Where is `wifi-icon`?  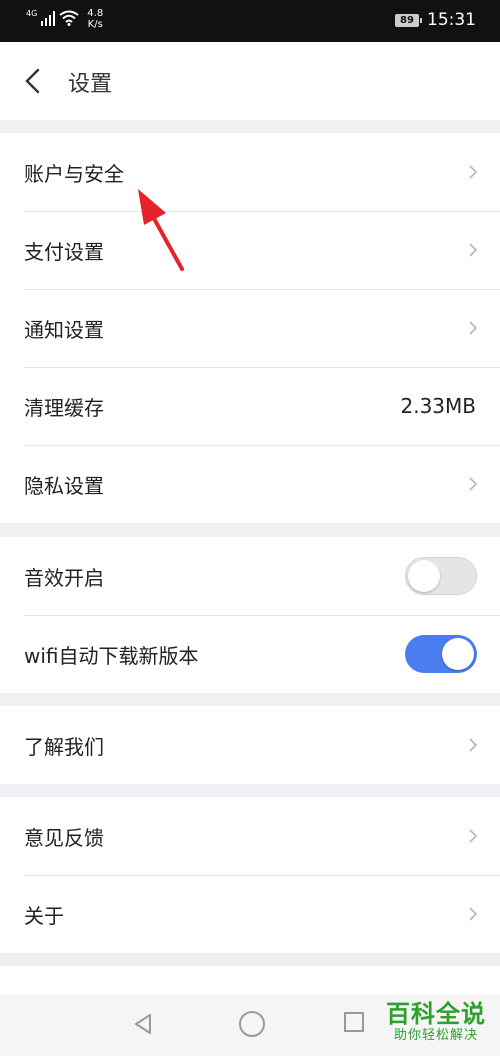
wifi-icon is located at coordinates (69, 18).